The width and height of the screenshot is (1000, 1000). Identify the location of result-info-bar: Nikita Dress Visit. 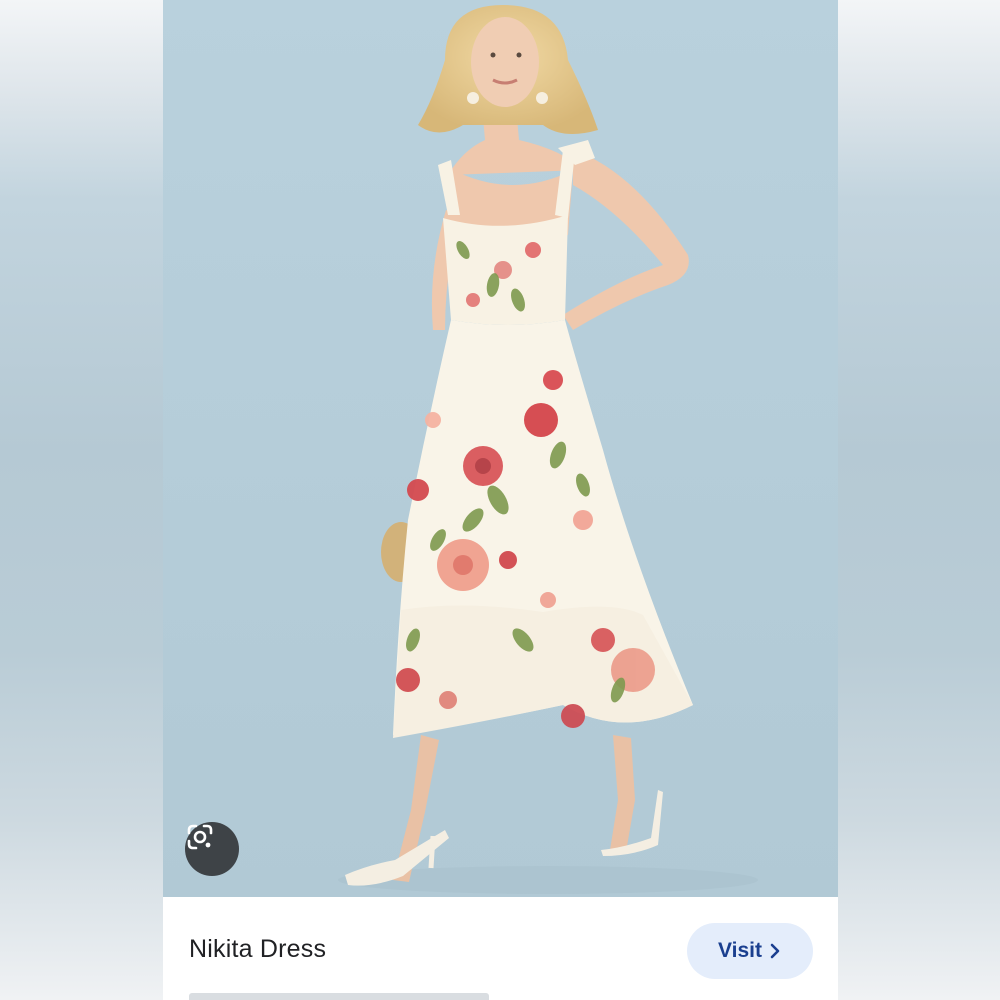
(500, 948).